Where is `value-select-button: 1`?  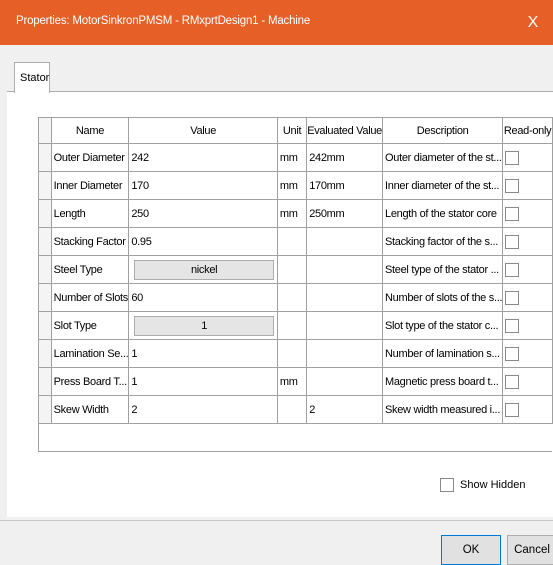 value-select-button: 1 is located at coordinates (204, 325).